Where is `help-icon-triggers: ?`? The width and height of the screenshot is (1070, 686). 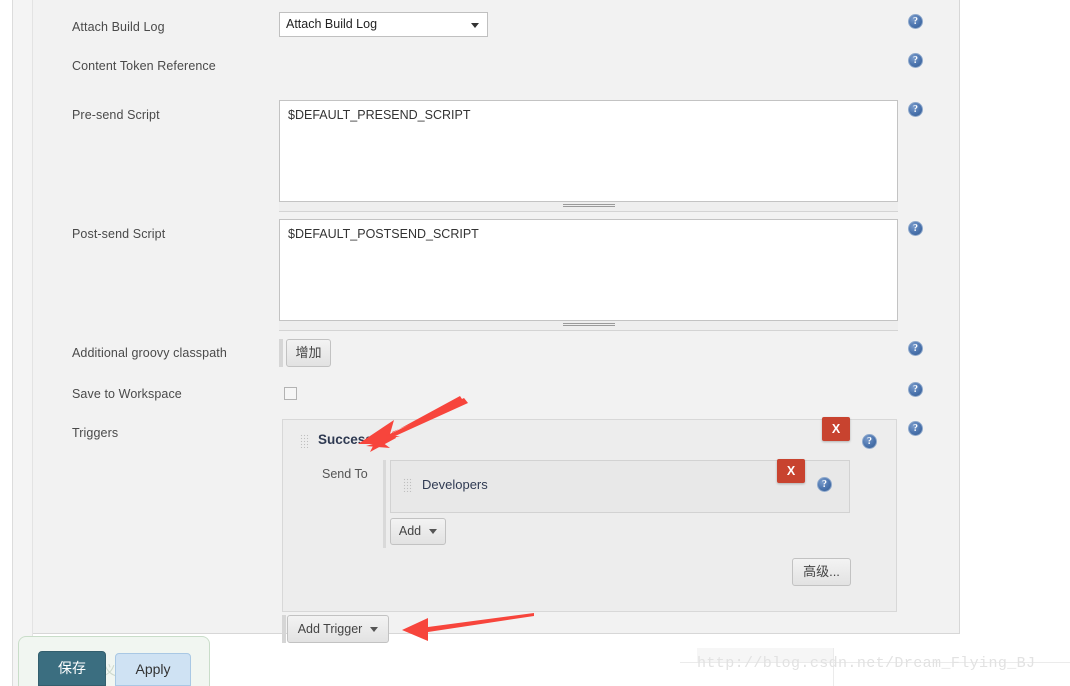
help-icon-triggers: ? is located at coordinates (915, 428).